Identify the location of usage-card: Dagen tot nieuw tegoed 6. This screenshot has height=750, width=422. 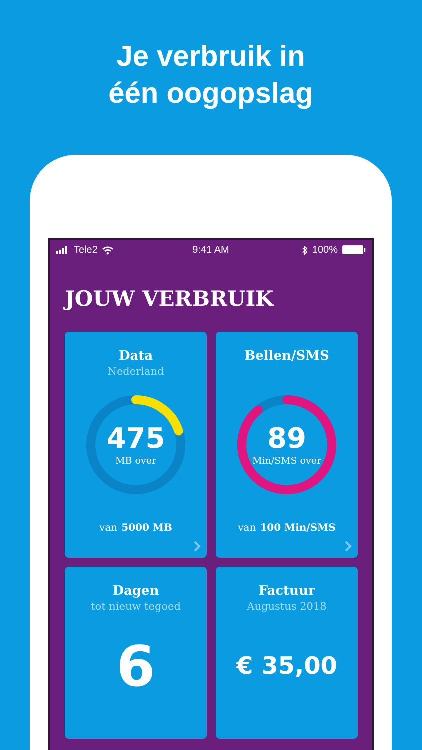
(136, 653).